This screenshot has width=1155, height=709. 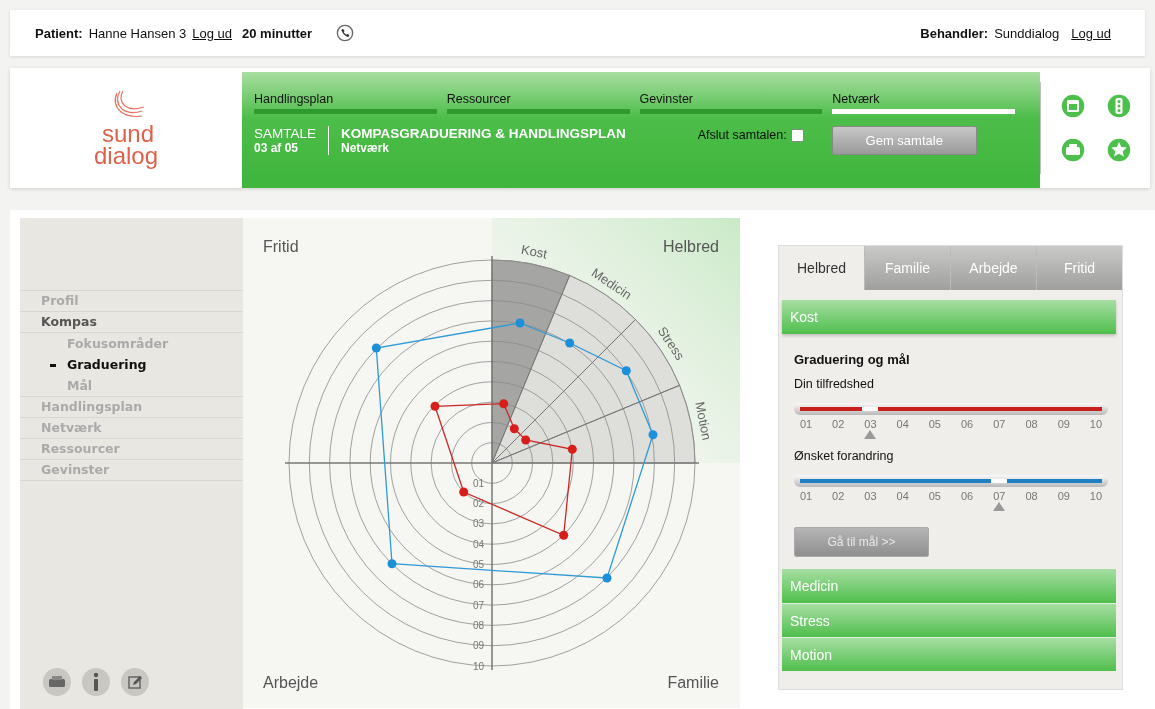 I want to click on slider-label: Din tilfredshed, so click(x=834, y=384).